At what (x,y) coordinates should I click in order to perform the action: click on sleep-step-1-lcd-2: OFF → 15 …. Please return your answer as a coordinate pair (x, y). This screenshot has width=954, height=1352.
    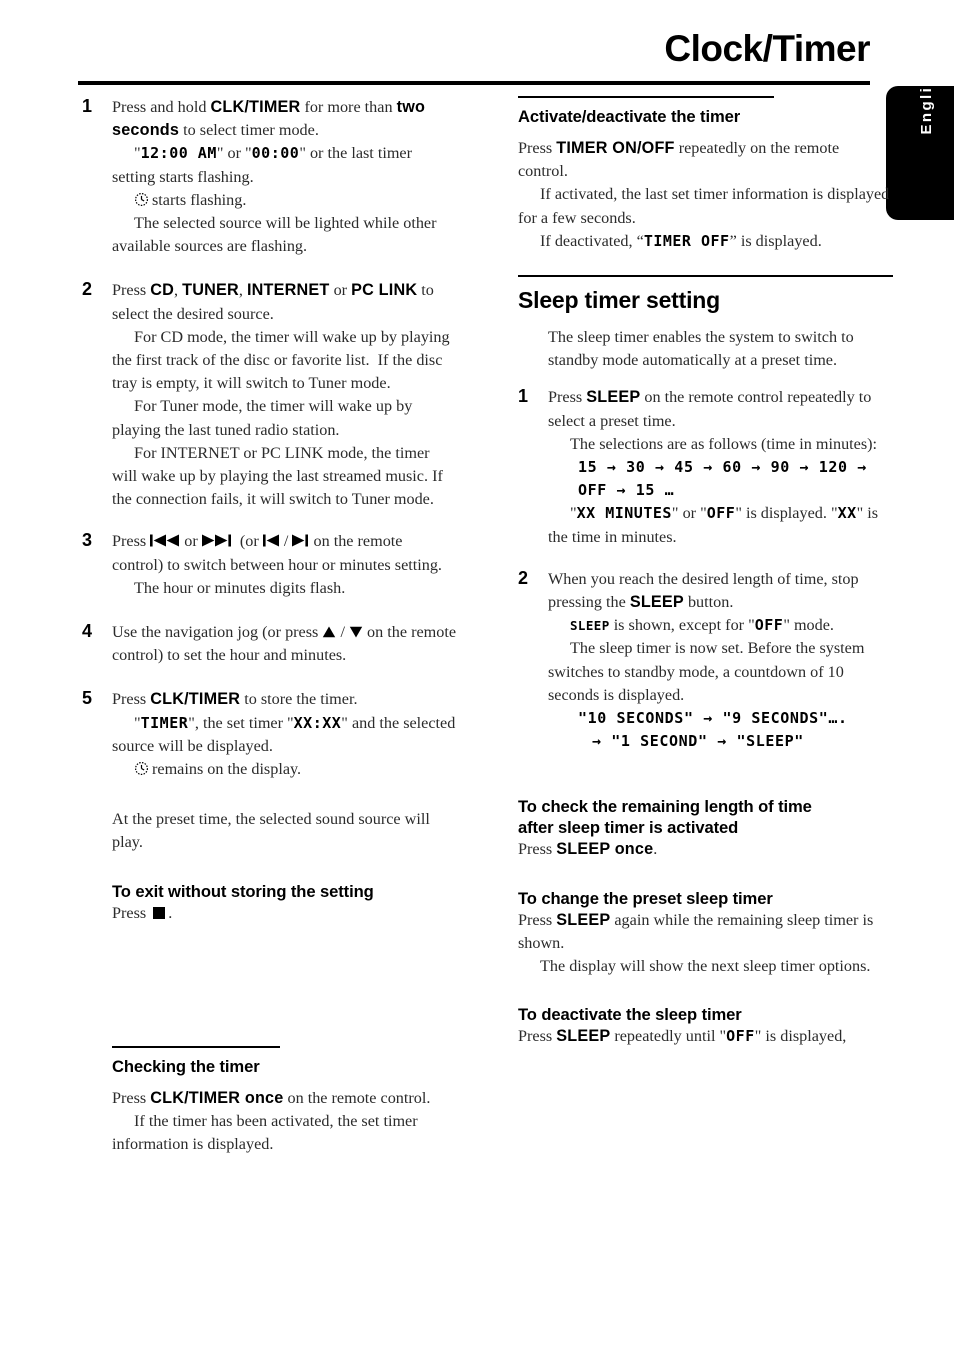
    Looking at the image, I should click on (626, 490).